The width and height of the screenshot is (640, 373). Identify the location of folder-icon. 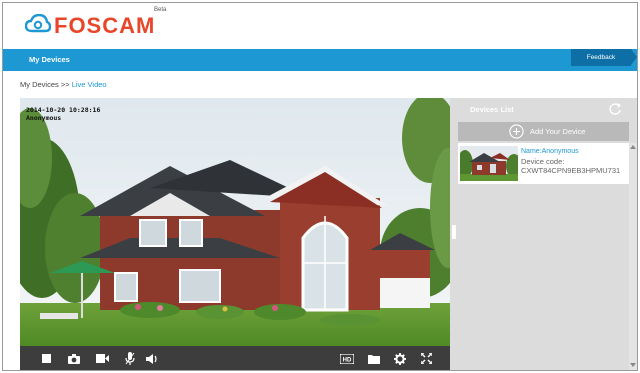
(374, 358).